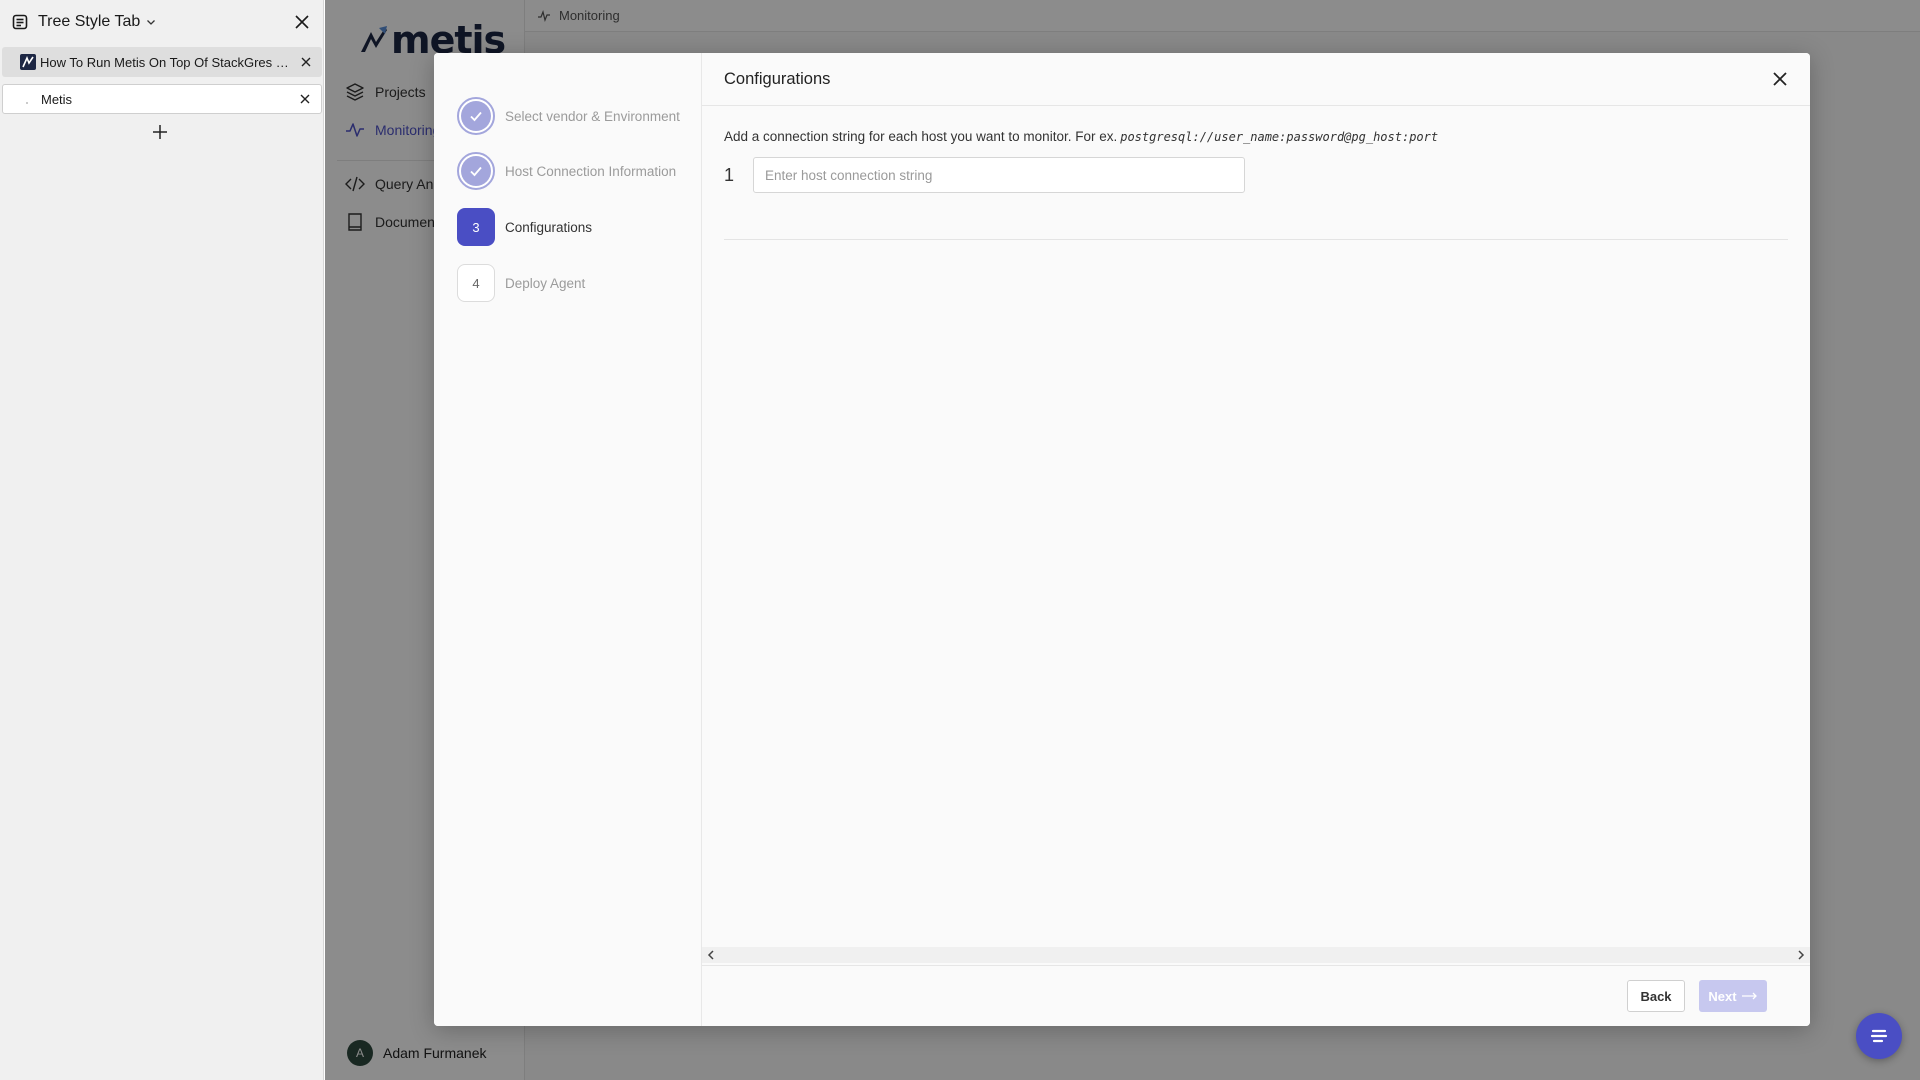  I want to click on tst-header: Tree Style Tab, so click(161, 22).